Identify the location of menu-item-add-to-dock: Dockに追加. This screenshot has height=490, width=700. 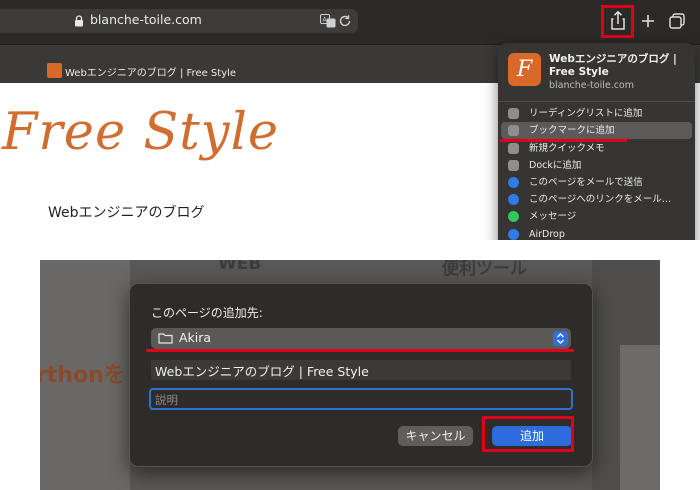
(596, 165).